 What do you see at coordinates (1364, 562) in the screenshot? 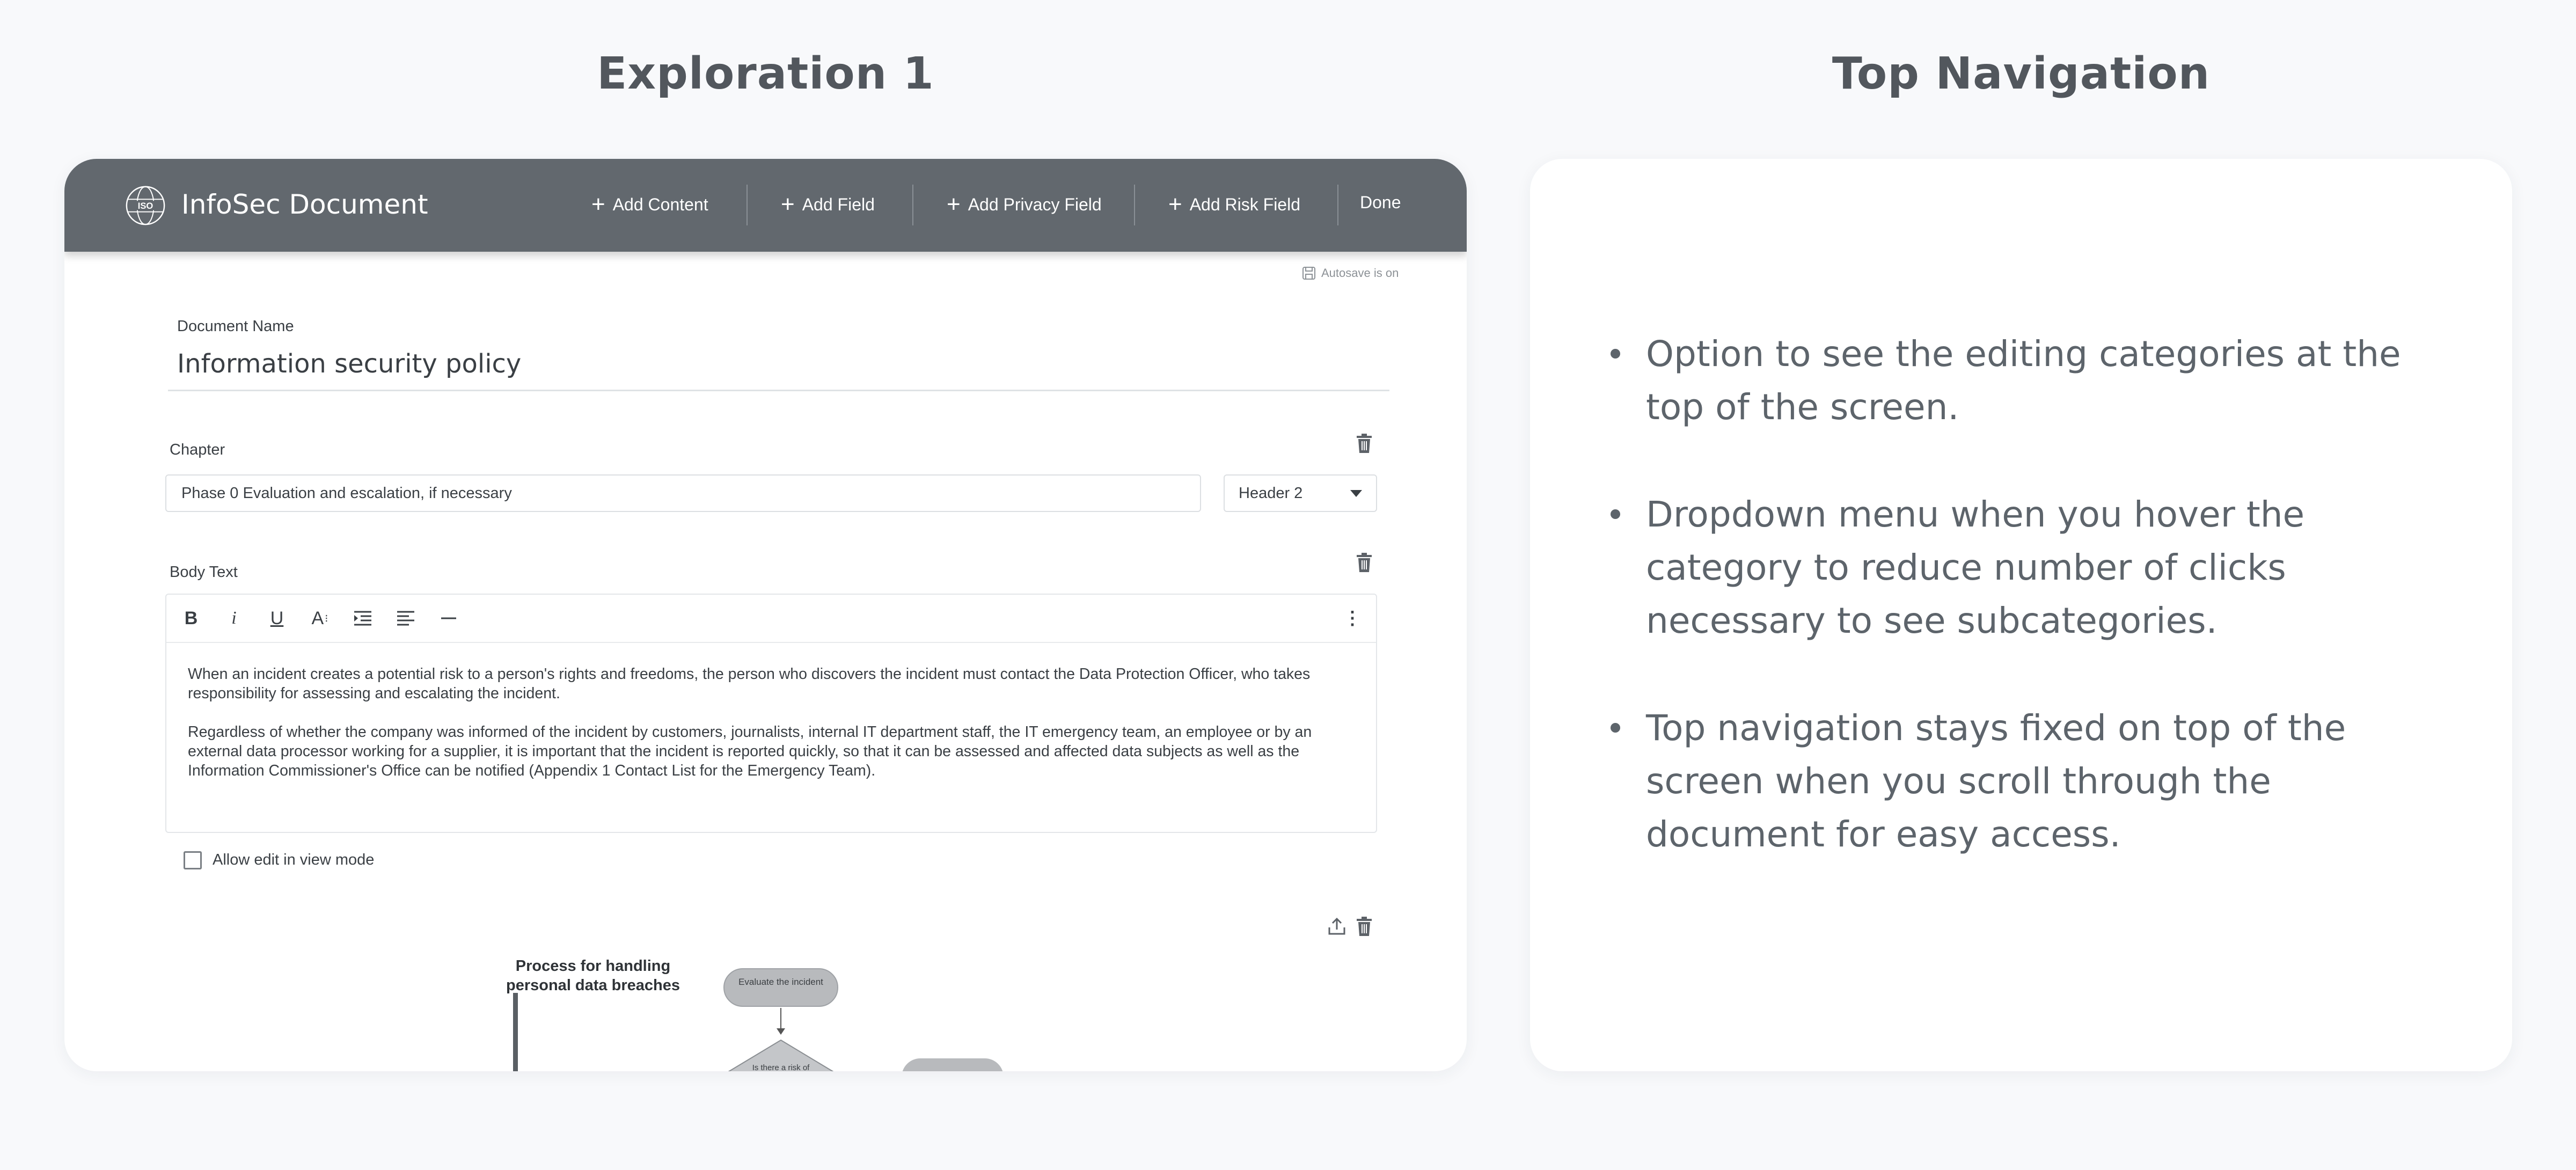
I see `delete-body-trash-icon` at bounding box center [1364, 562].